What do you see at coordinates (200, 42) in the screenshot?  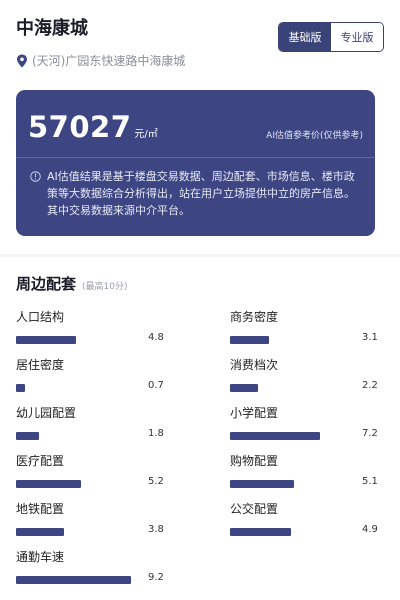 I see `header: 中海康城 (天河)广园东快速路中海康城 基础版 专业版` at bounding box center [200, 42].